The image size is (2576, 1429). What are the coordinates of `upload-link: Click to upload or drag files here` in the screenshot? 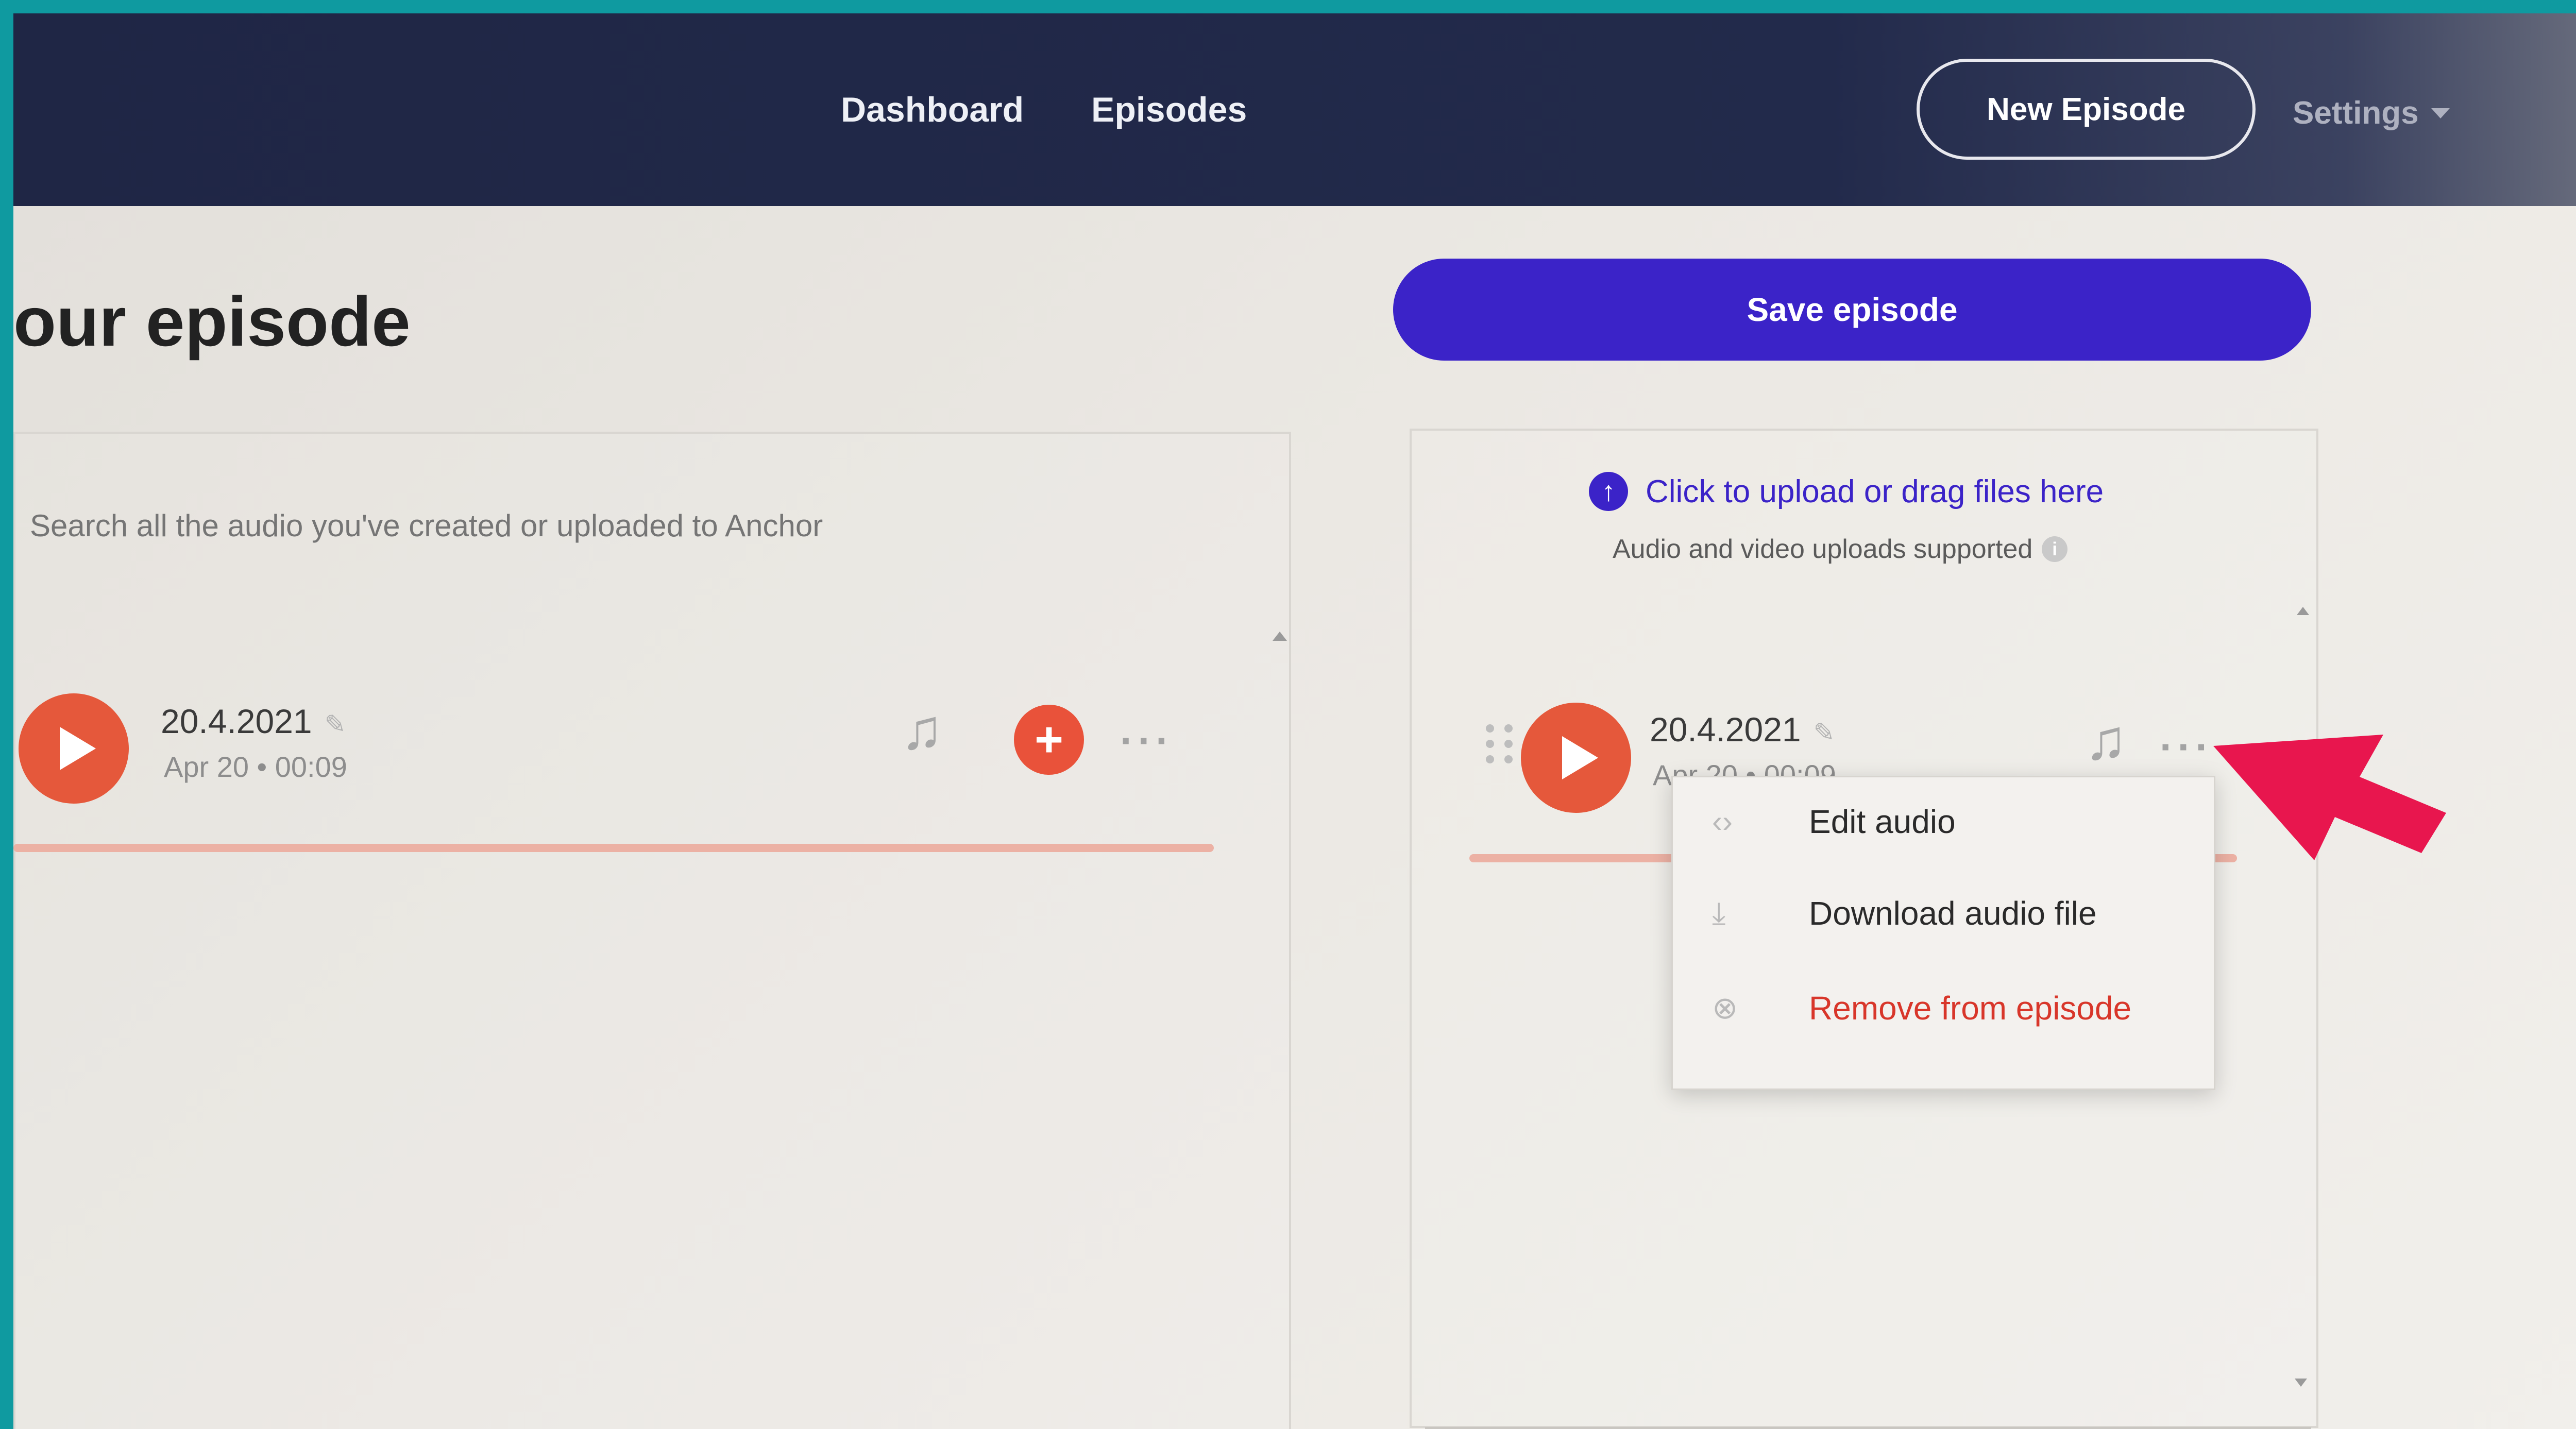 It's located at (1875, 492).